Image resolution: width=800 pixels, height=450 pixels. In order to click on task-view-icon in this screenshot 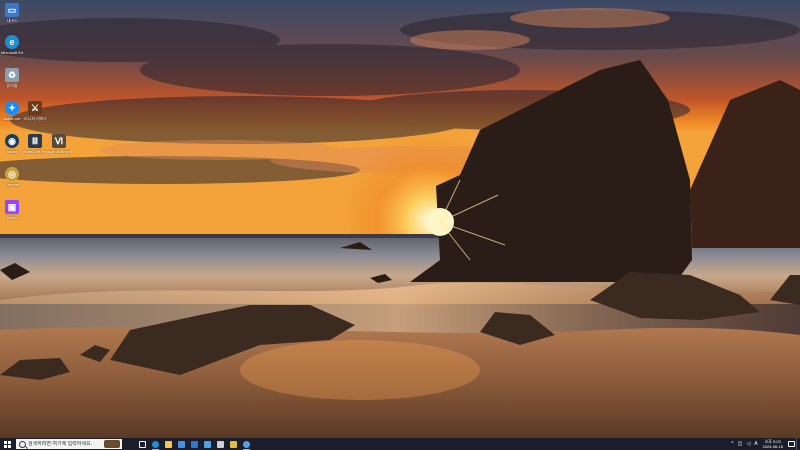, I will do `click(142, 444)`.